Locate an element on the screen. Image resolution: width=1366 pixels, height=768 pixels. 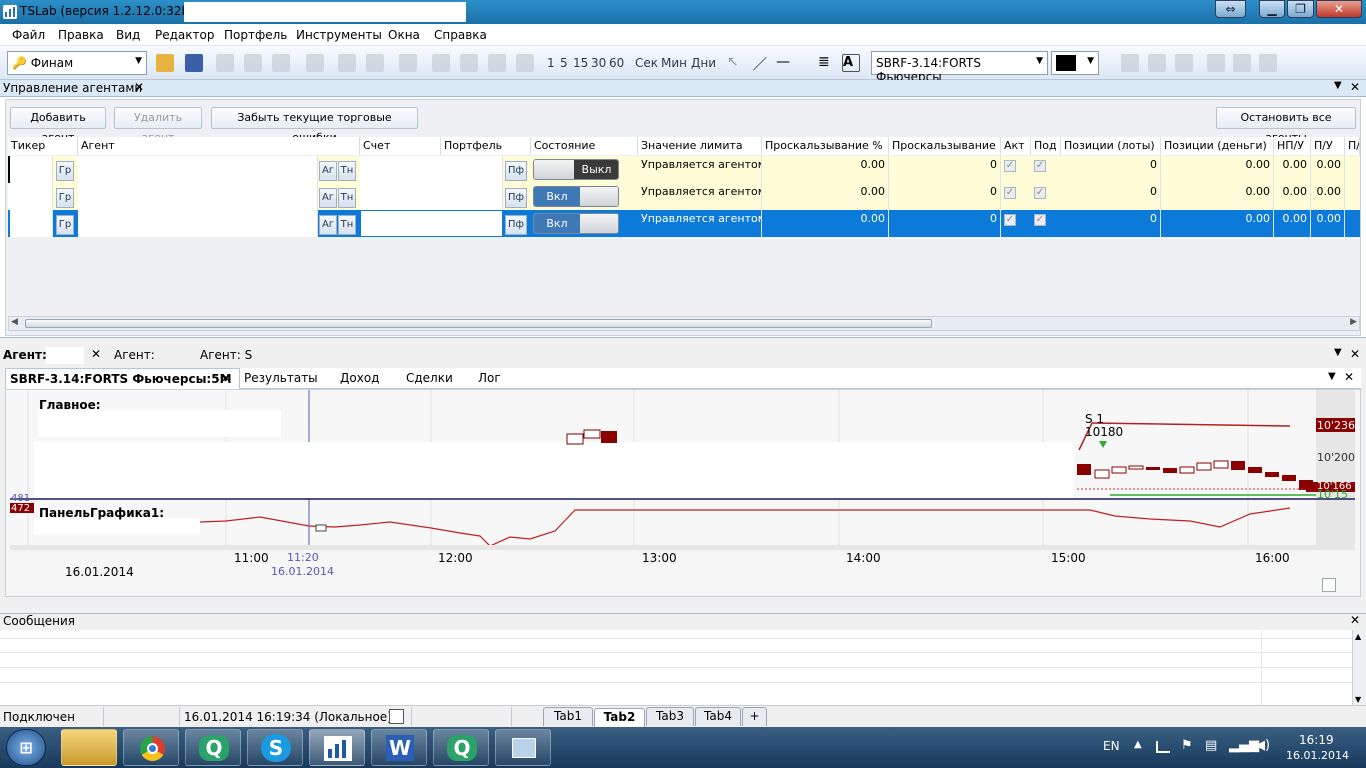
tile-icon is located at coordinates (1242, 63).